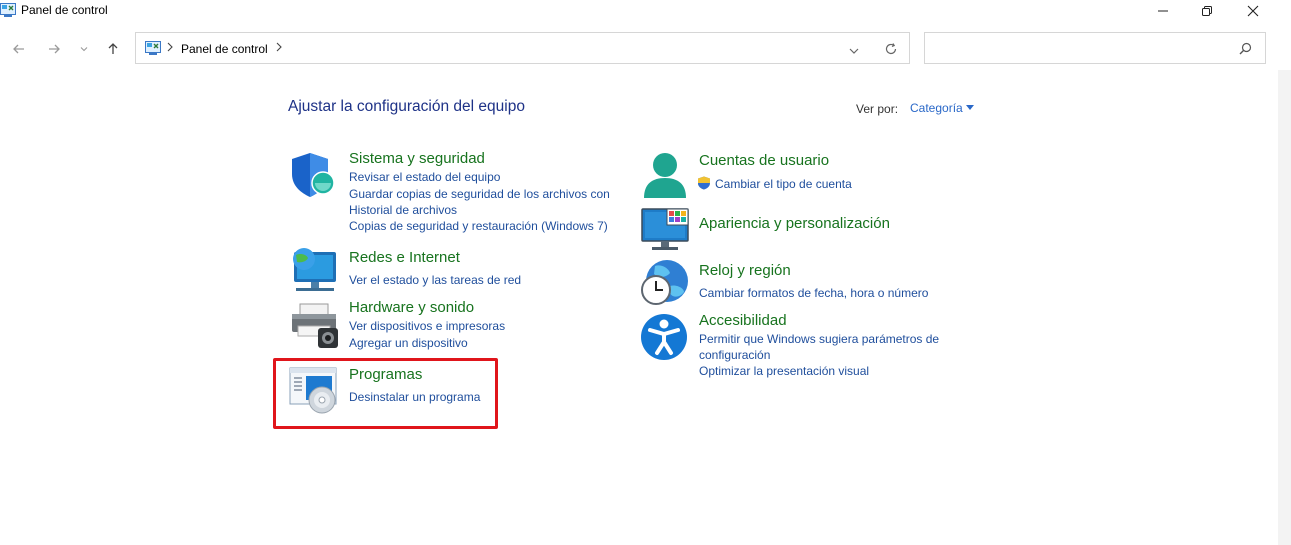 Image resolution: width=1291 pixels, height=545 pixels. Describe the element at coordinates (417, 158) in the screenshot. I see `category-sistema-seguridad: Sistema y seguridad` at that location.